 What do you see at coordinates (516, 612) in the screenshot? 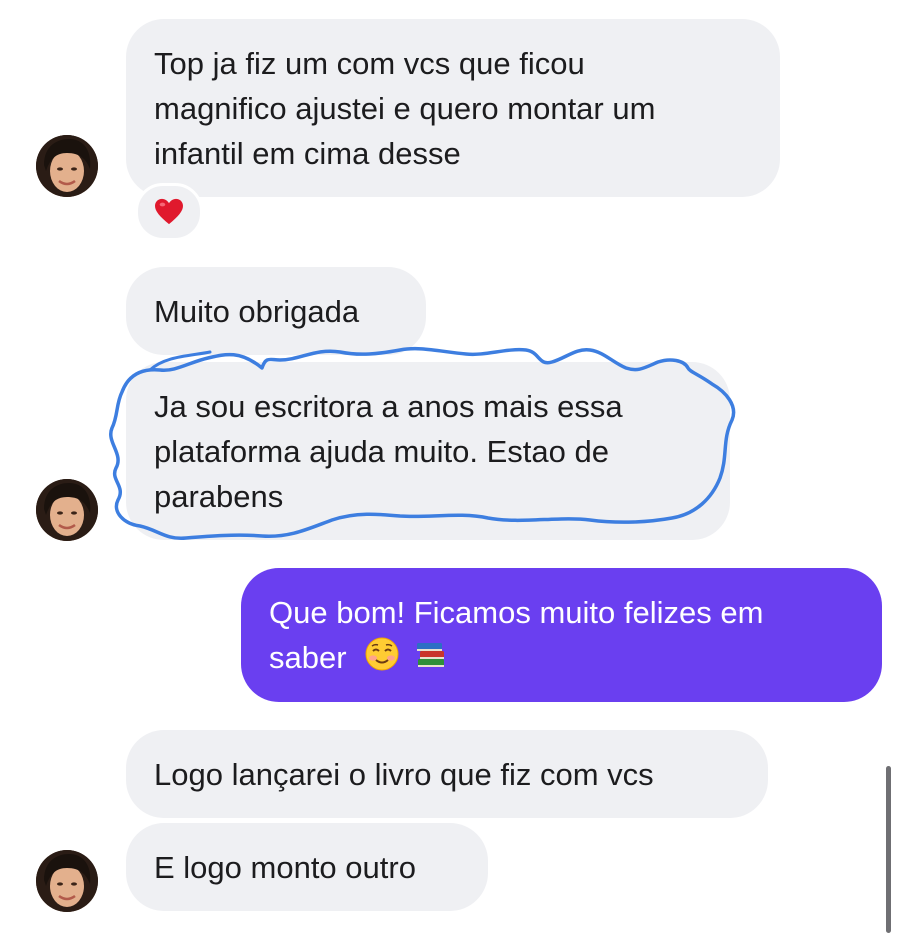
I see `message-text-line: Que bom! Ficamos muito felizes em` at bounding box center [516, 612].